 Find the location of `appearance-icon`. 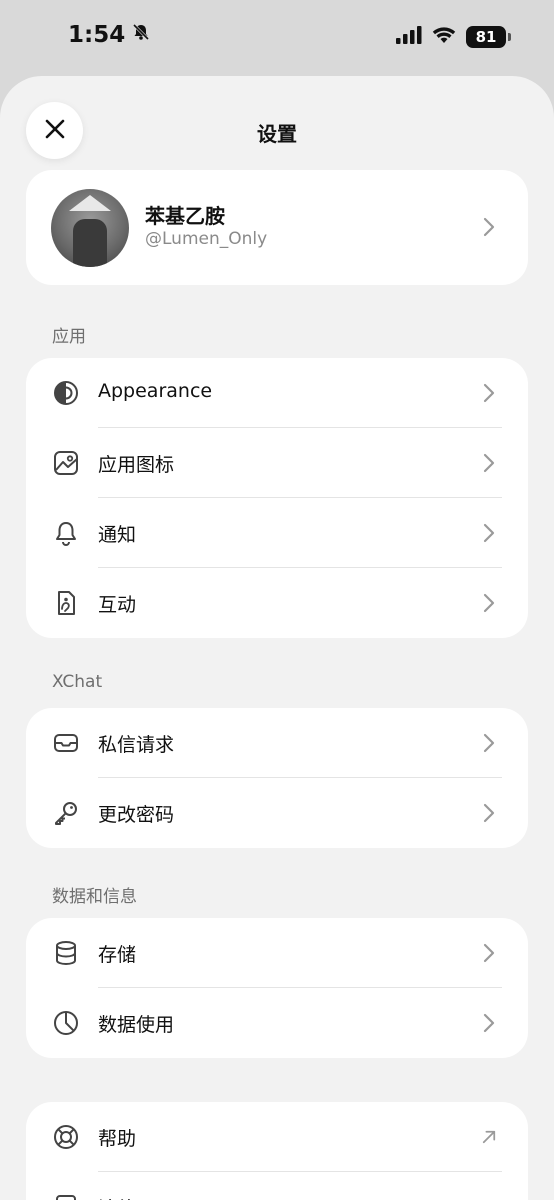

appearance-icon is located at coordinates (66, 393).